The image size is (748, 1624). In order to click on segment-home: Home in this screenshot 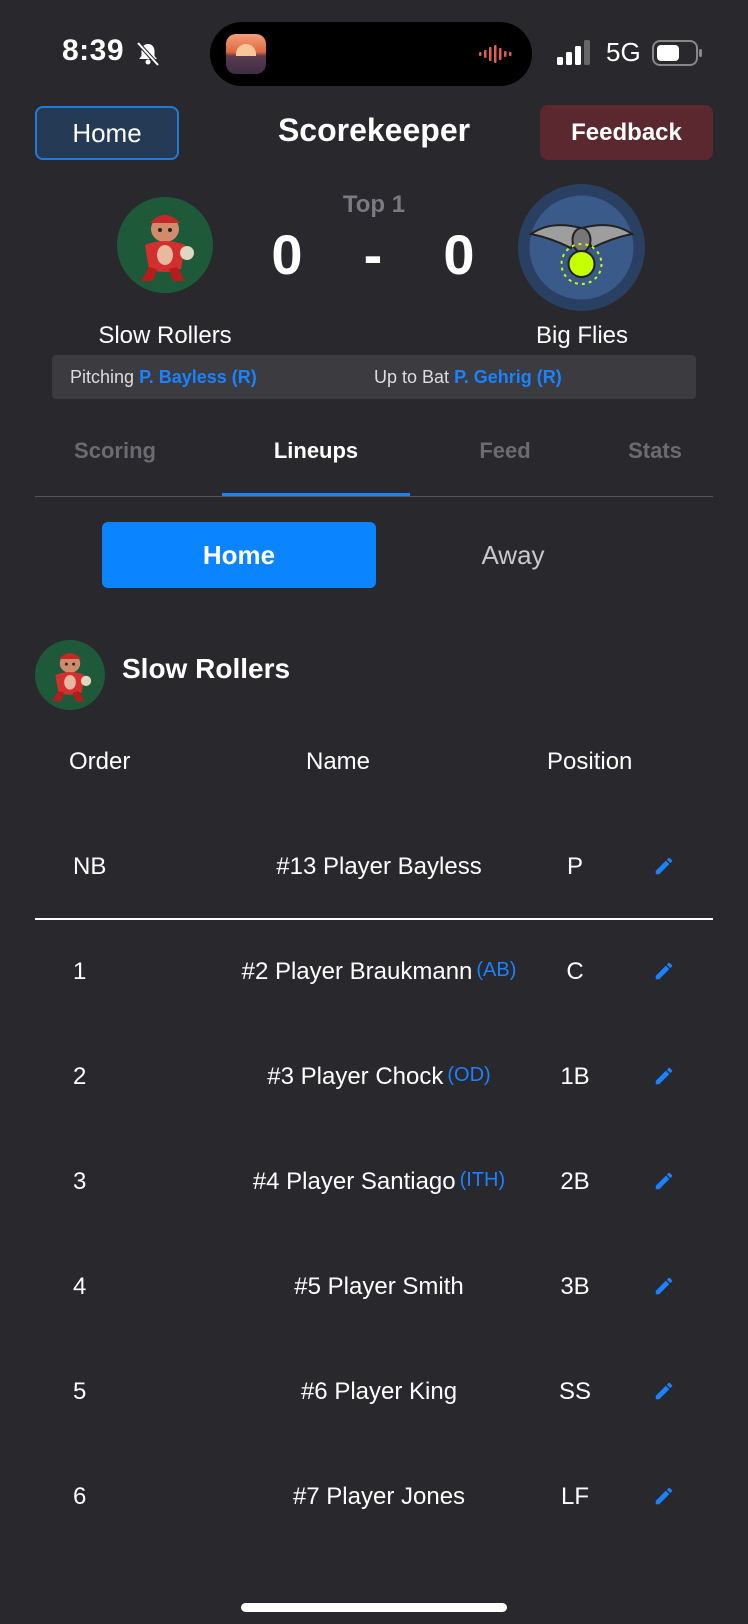, I will do `click(239, 555)`.